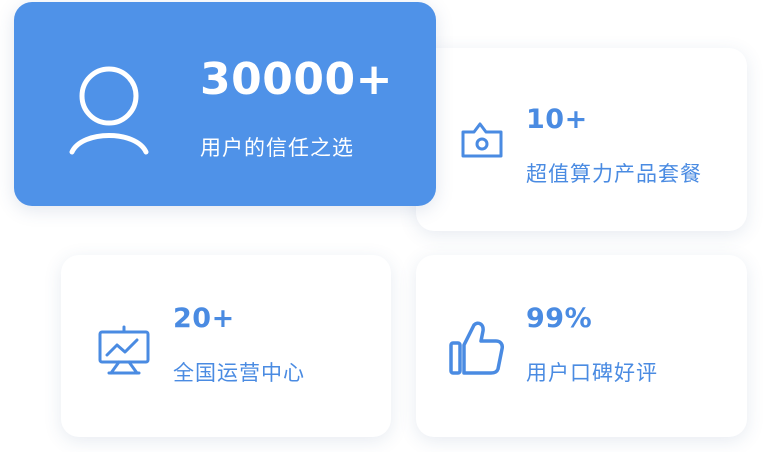 Image resolution: width=775 pixels, height=452 pixels. What do you see at coordinates (557, 119) in the screenshot?
I see `stat-value: 10+` at bounding box center [557, 119].